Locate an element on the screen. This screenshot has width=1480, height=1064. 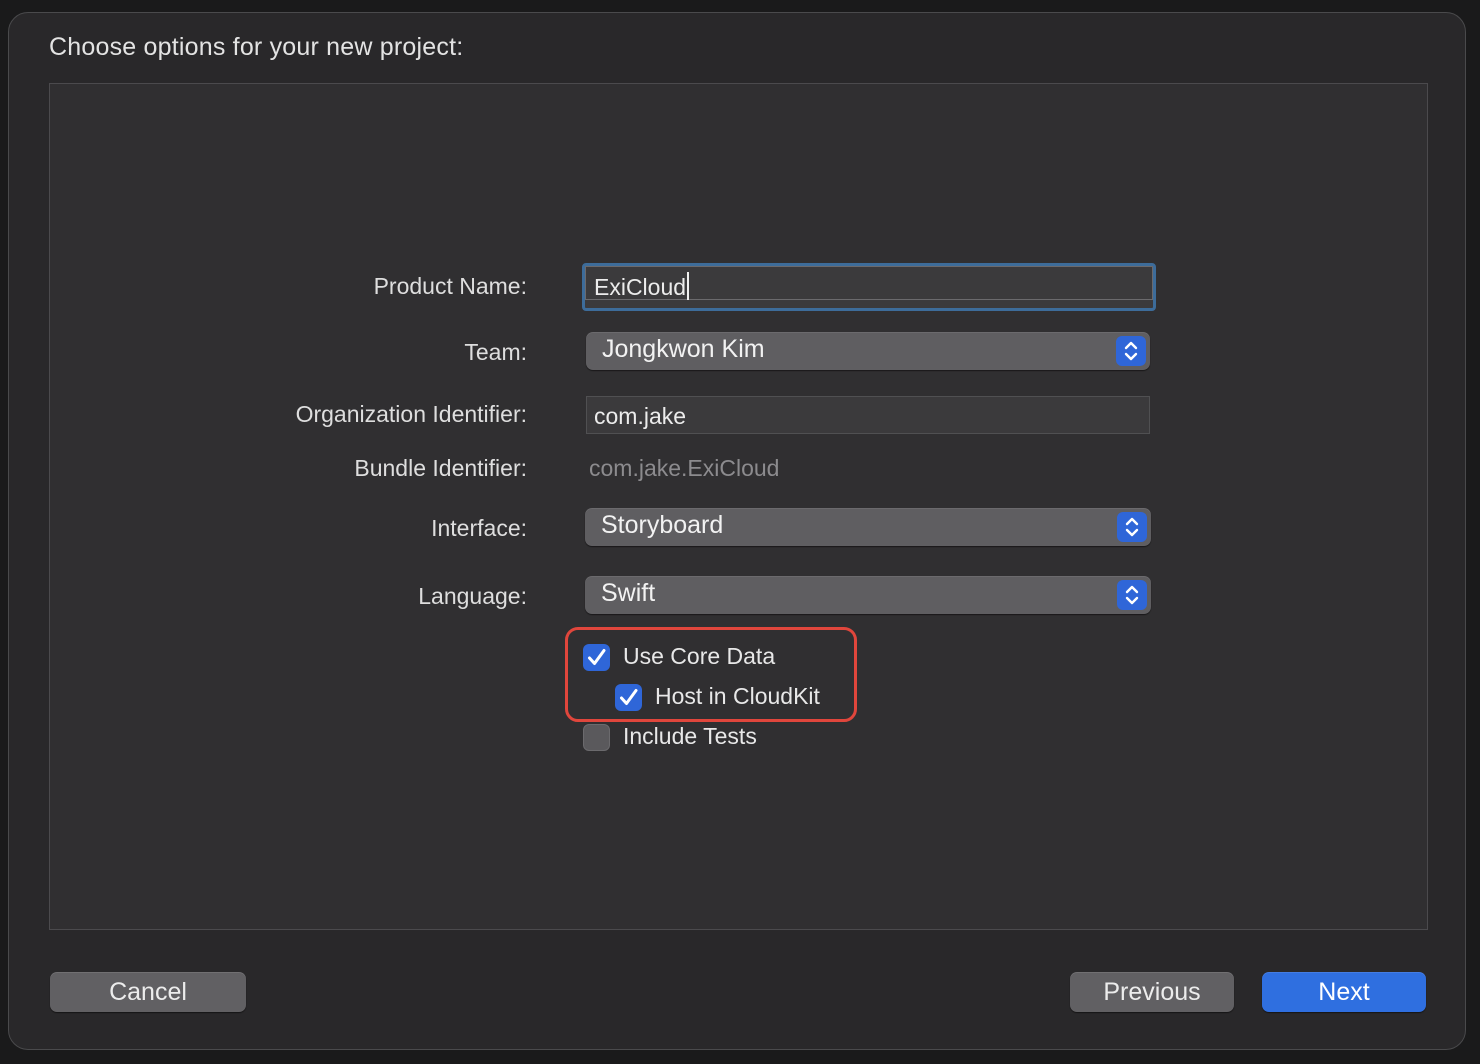
product-name-field: ExiCloud is located at coordinates (869, 287).